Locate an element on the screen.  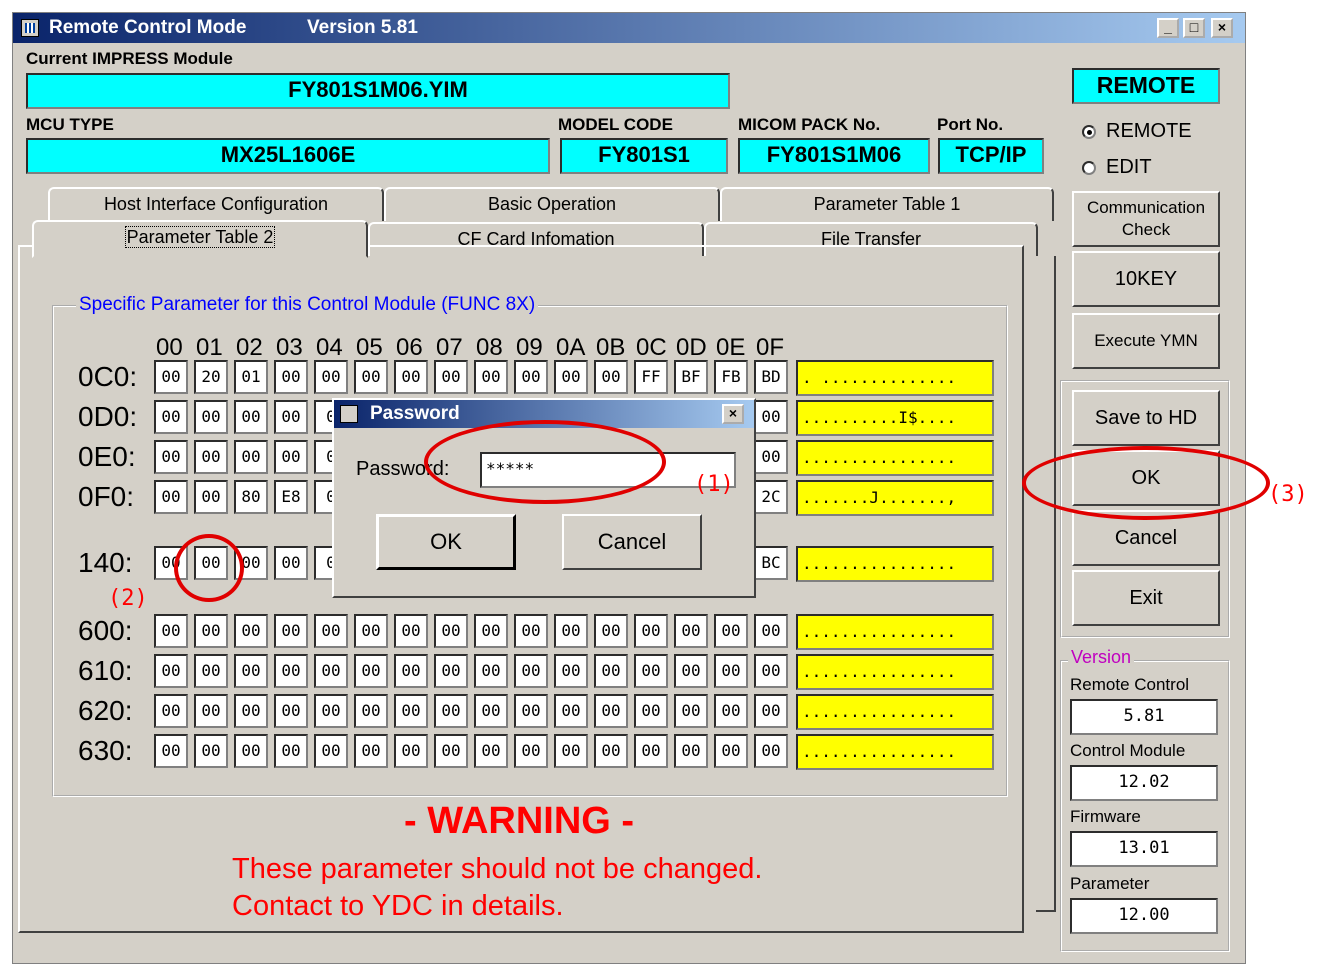
hex-cell: 2C is located at coordinates (771, 497).